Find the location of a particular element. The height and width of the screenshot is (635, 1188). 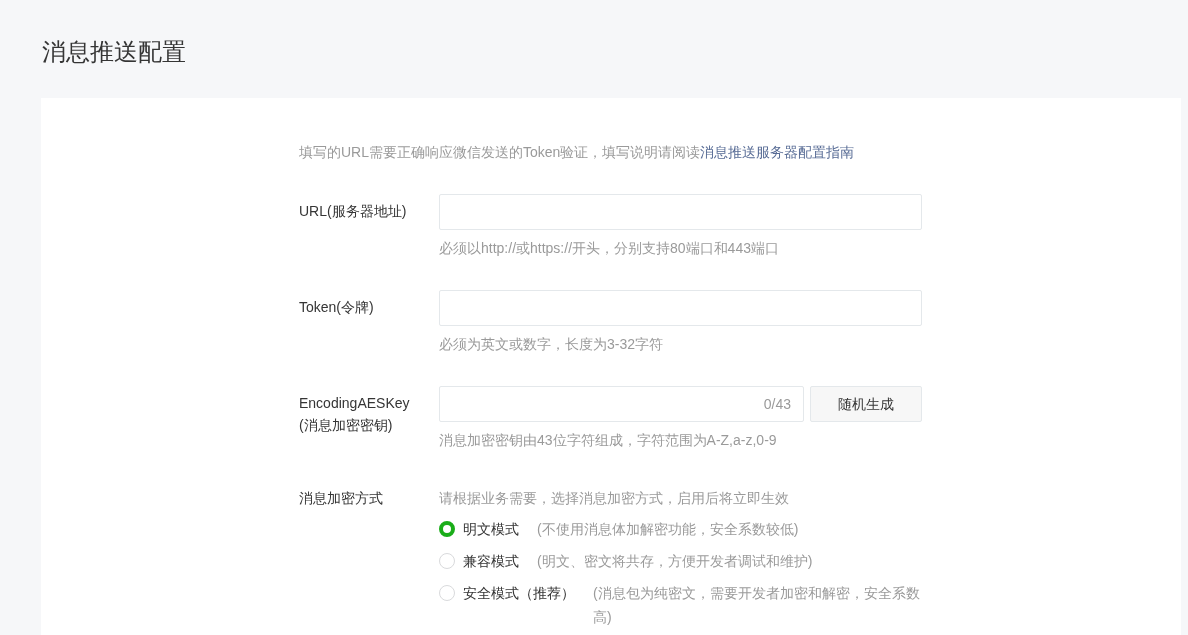

radio-label: 兼容模式 is located at coordinates (491, 561).